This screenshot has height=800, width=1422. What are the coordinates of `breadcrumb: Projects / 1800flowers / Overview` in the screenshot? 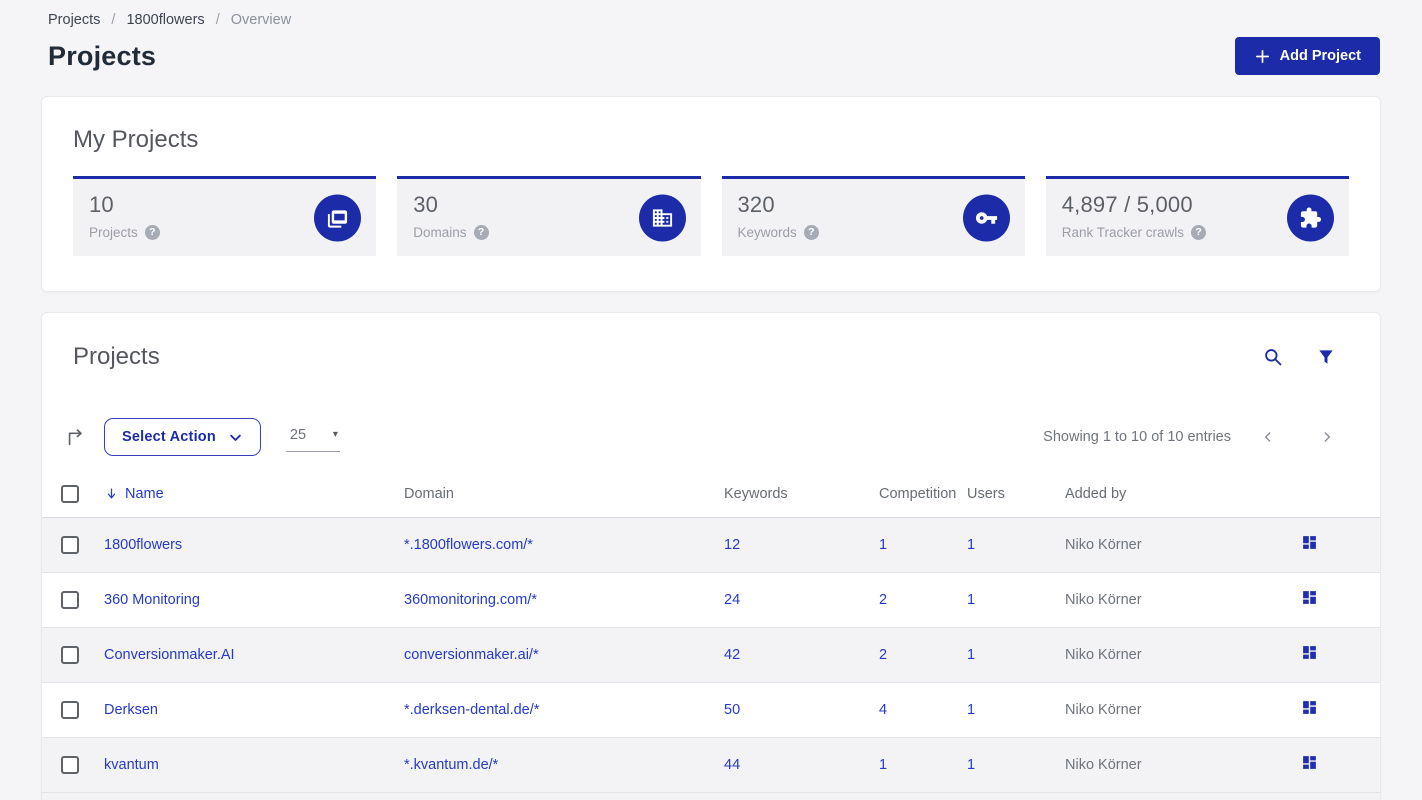 It's located at (714, 20).